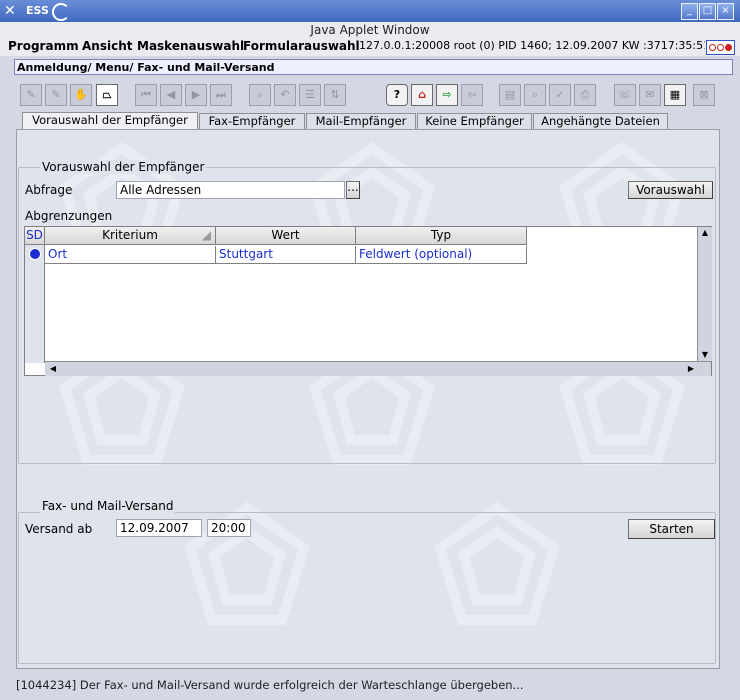  Describe the element at coordinates (422, 95) in the screenshot. I see `toolbar-home-icon: ⌂` at that location.